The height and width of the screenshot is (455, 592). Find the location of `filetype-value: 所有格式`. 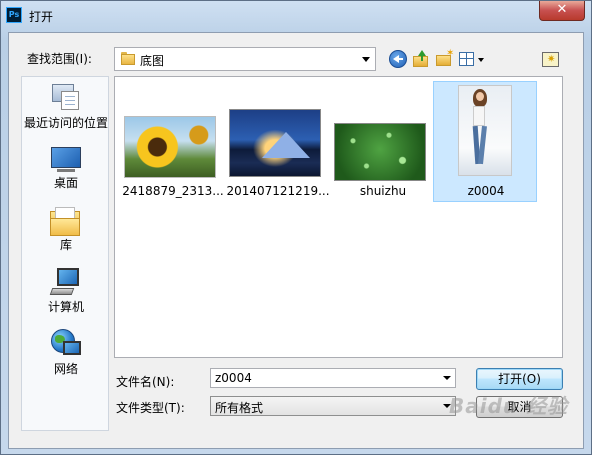

filetype-value: 所有格式 is located at coordinates (239, 408).